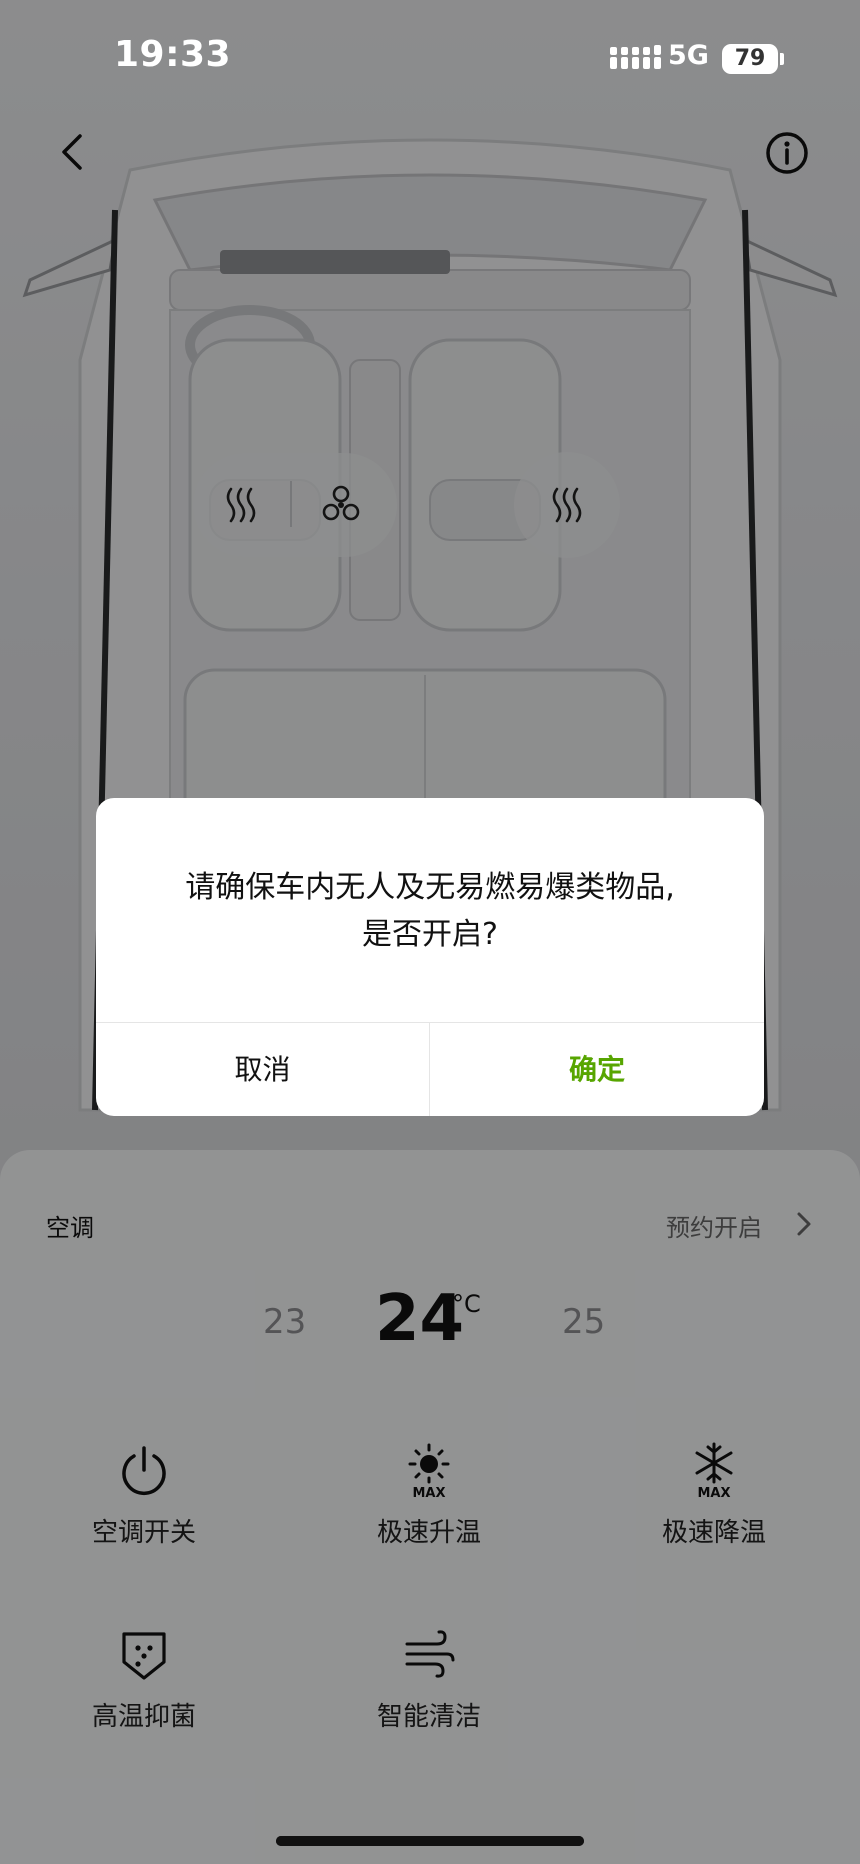  Describe the element at coordinates (430, 887) in the screenshot. I see `dialog-message-line1: 请确保车内无人及无易燃易爆类物品,` at that location.